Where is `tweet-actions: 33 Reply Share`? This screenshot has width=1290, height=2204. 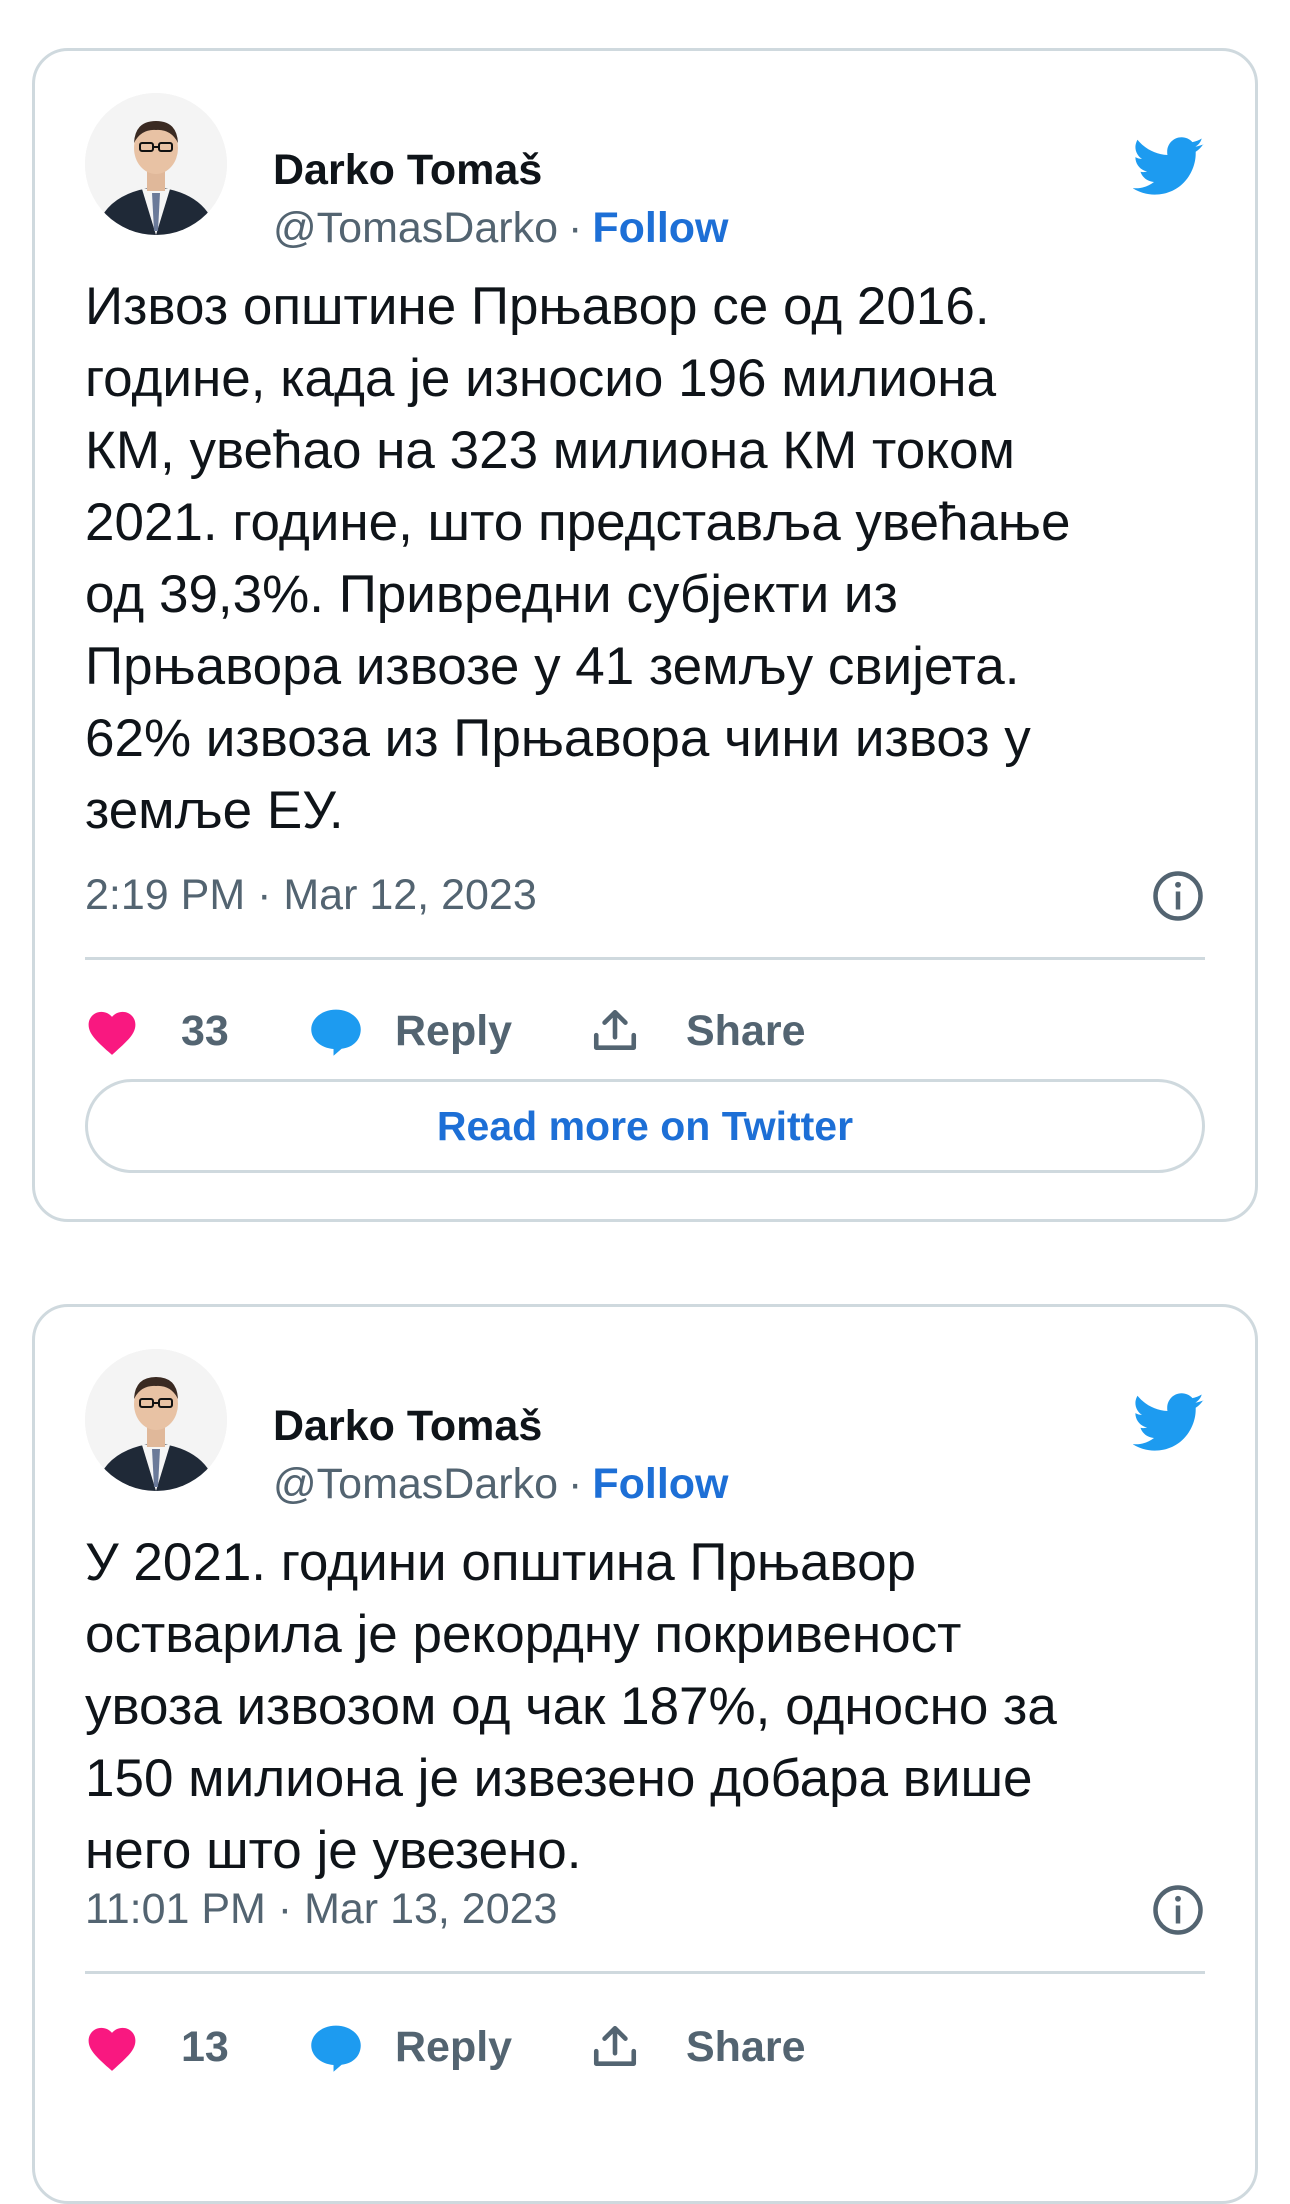 tweet-actions: 33 Reply Share is located at coordinates (645, 1031).